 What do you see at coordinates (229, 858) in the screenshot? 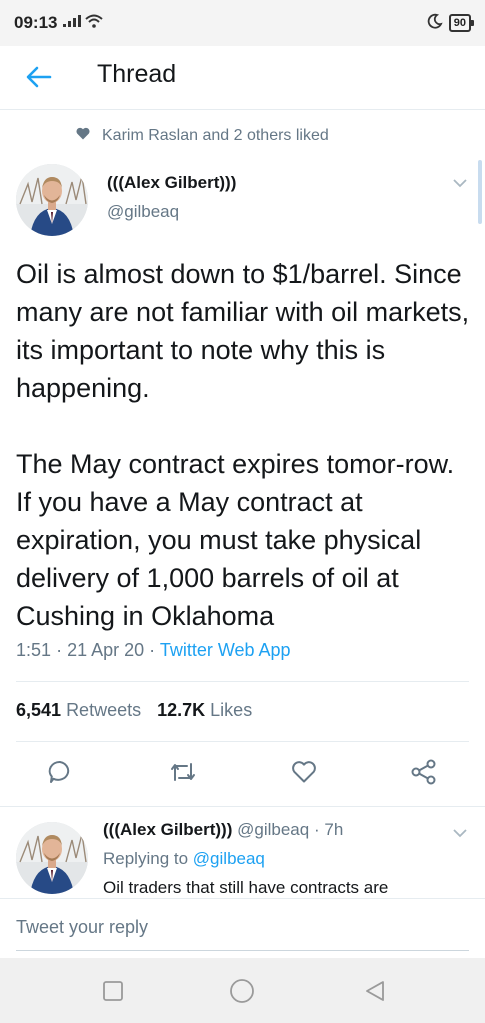
I see `replying-to-link: @gilbeaq` at bounding box center [229, 858].